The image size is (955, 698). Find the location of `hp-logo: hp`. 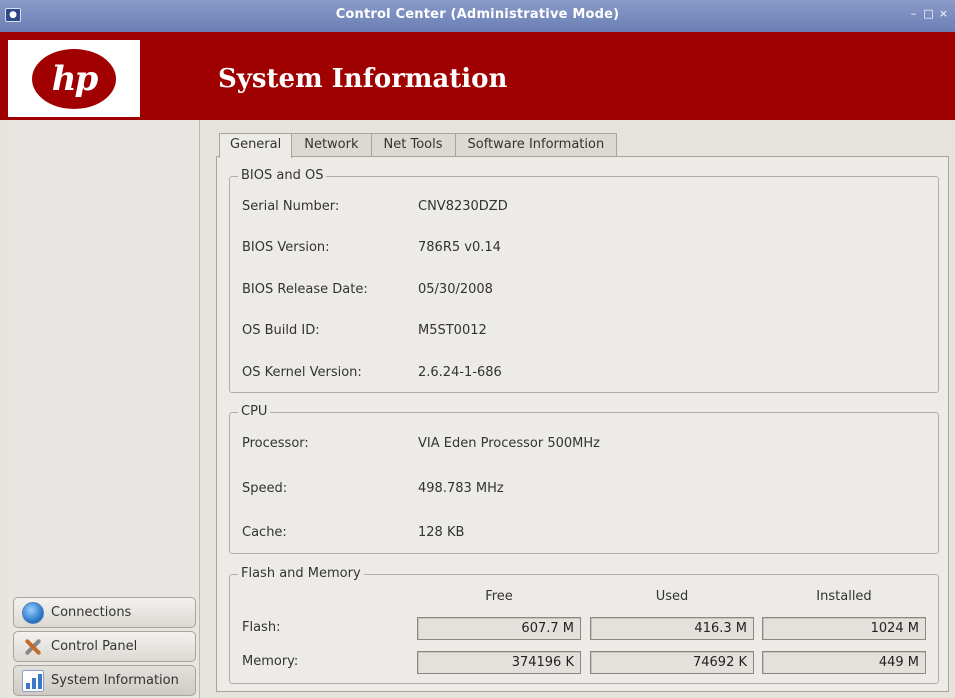

hp-logo: hp is located at coordinates (74, 78).